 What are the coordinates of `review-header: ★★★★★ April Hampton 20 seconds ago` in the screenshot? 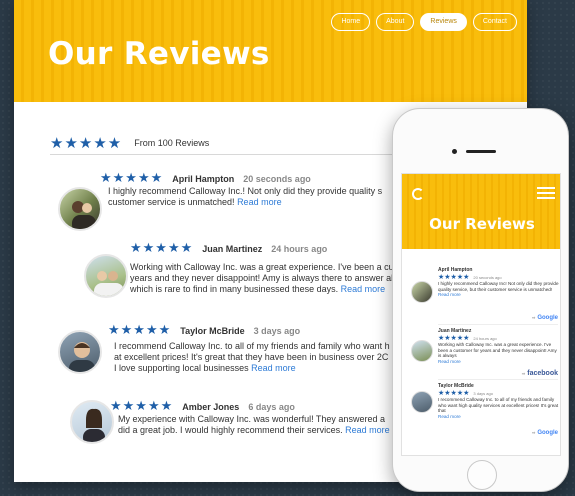 It's located at (205, 178).